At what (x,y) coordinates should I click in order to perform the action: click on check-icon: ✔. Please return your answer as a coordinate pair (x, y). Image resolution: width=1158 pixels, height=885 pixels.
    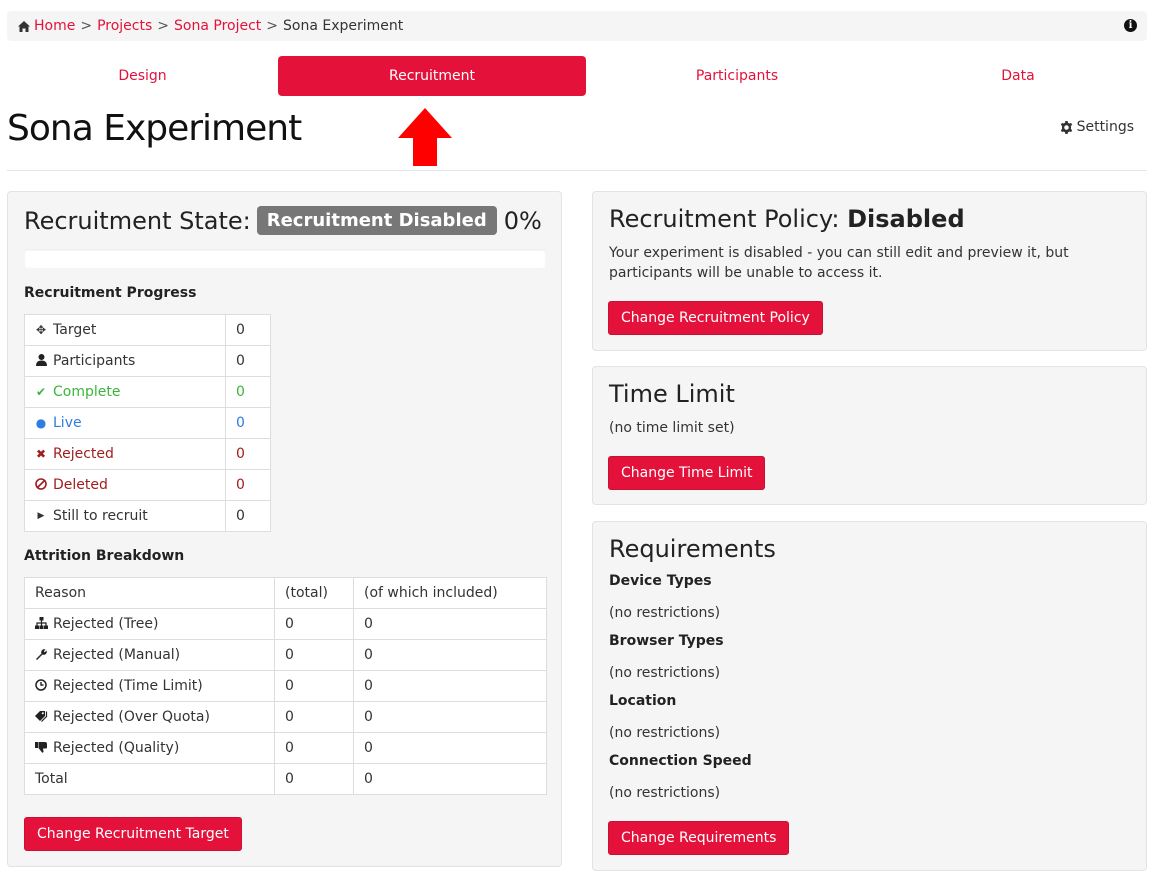
    Looking at the image, I should click on (41, 392).